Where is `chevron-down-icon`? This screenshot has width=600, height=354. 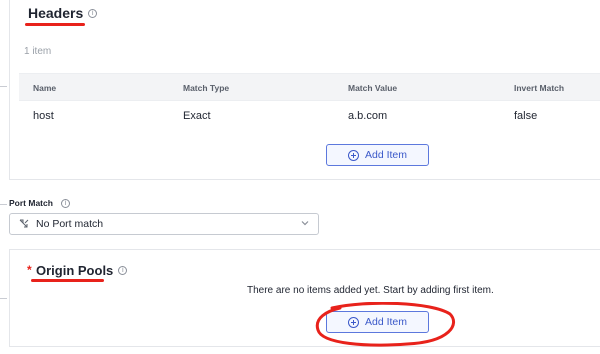 chevron-down-icon is located at coordinates (305, 223).